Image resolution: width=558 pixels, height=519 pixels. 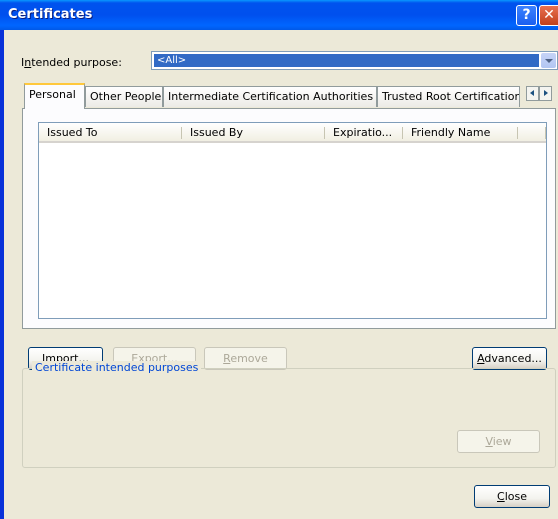 What do you see at coordinates (253, 133) in the screenshot?
I see `column-header-issued-by: Issued By` at bounding box center [253, 133].